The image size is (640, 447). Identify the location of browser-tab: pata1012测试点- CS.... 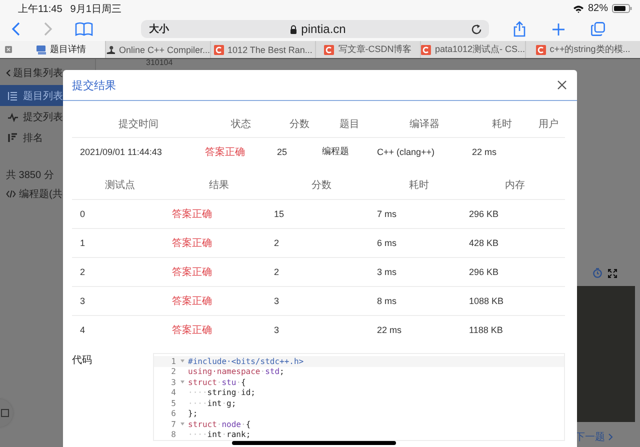
(472, 49).